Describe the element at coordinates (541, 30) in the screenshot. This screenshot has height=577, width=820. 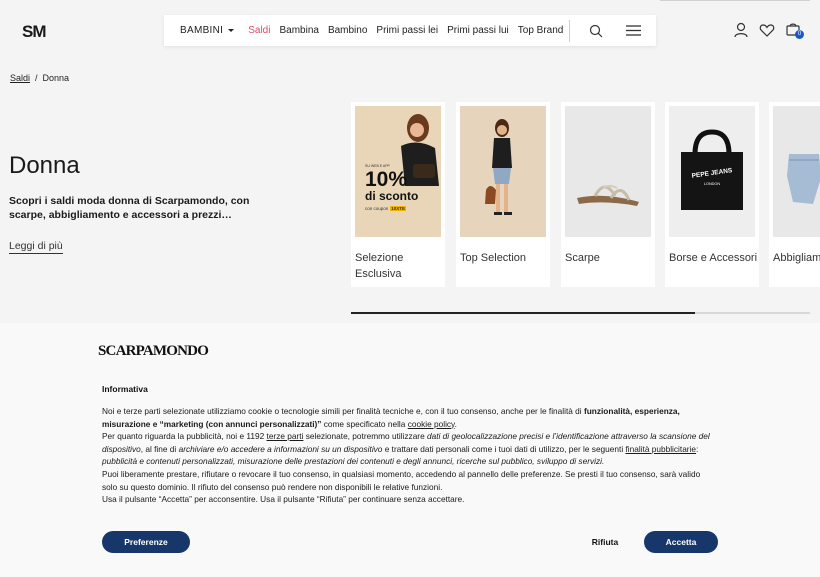
I see `nav-link-top-brand: Top Brand` at that location.